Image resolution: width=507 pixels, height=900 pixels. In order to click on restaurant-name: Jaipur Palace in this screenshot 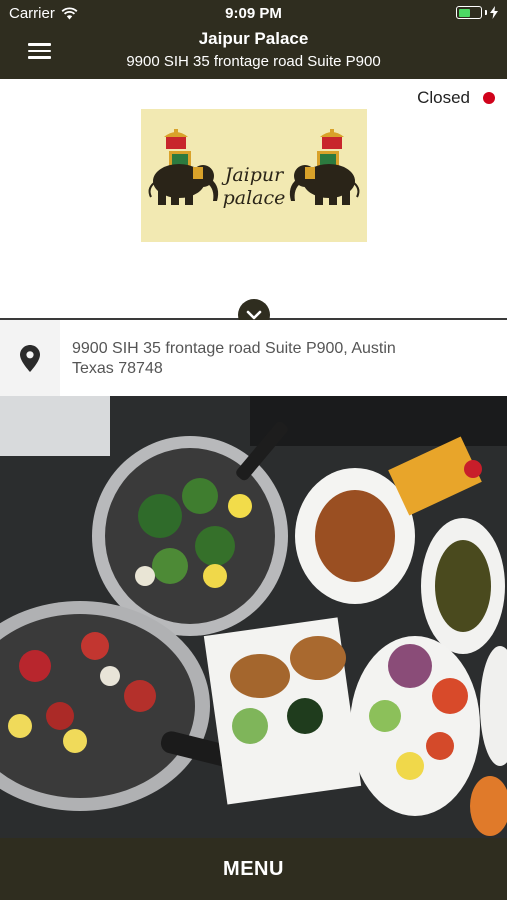, I will do `click(253, 38)`.